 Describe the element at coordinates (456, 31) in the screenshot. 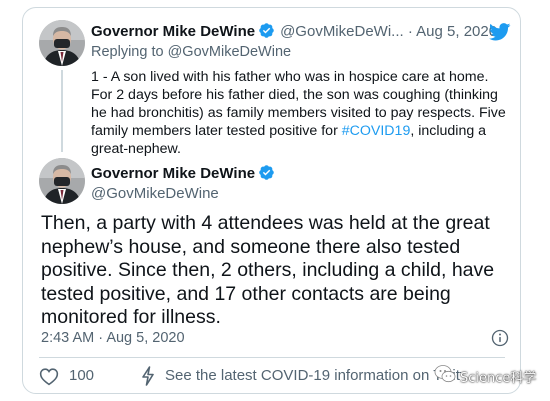

I see `reply-date: Aug 5, 2020` at that location.